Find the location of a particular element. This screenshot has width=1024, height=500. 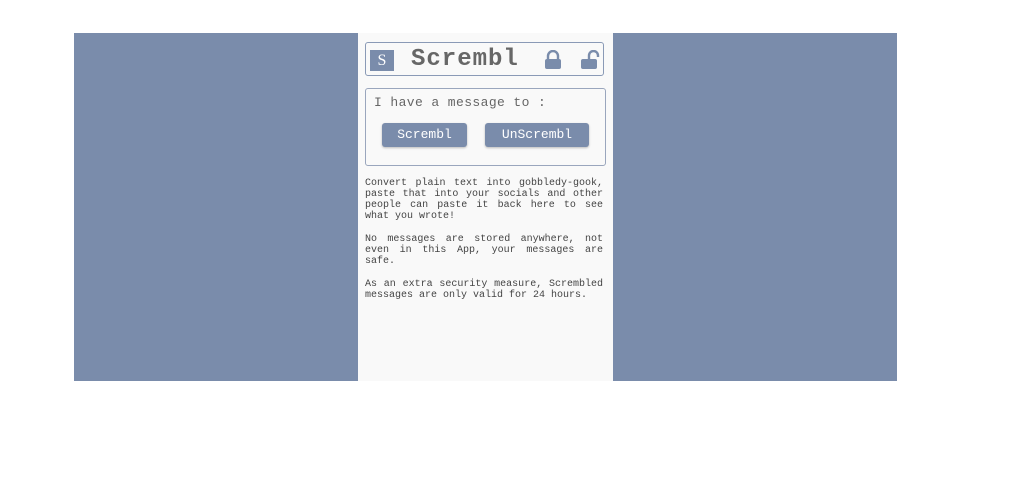

unscrembl-button: UnScrembl is located at coordinates (537, 135).